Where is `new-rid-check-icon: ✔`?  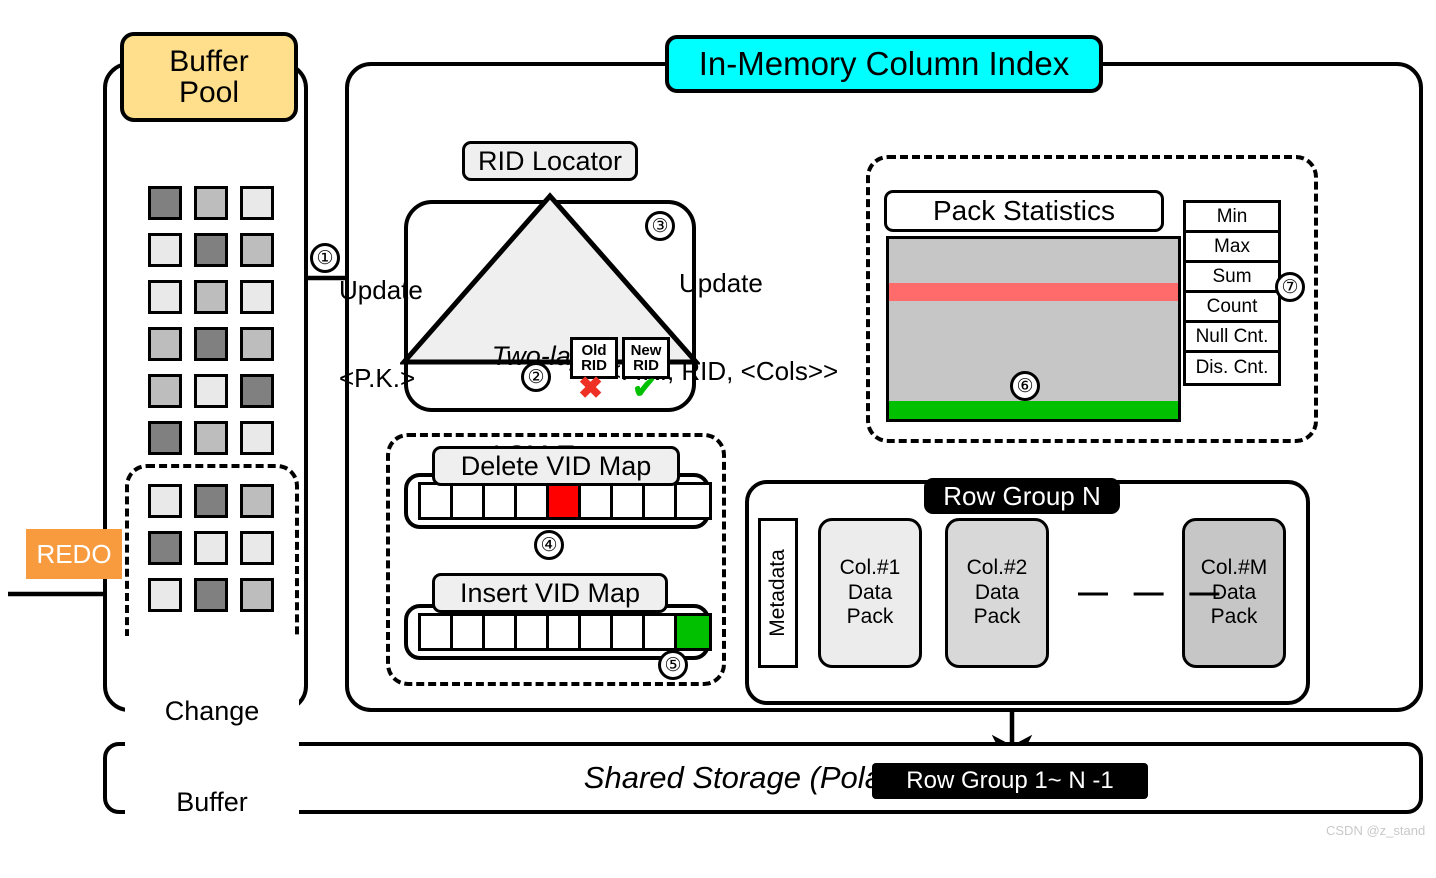 new-rid-check-icon: ✔ is located at coordinates (645, 388).